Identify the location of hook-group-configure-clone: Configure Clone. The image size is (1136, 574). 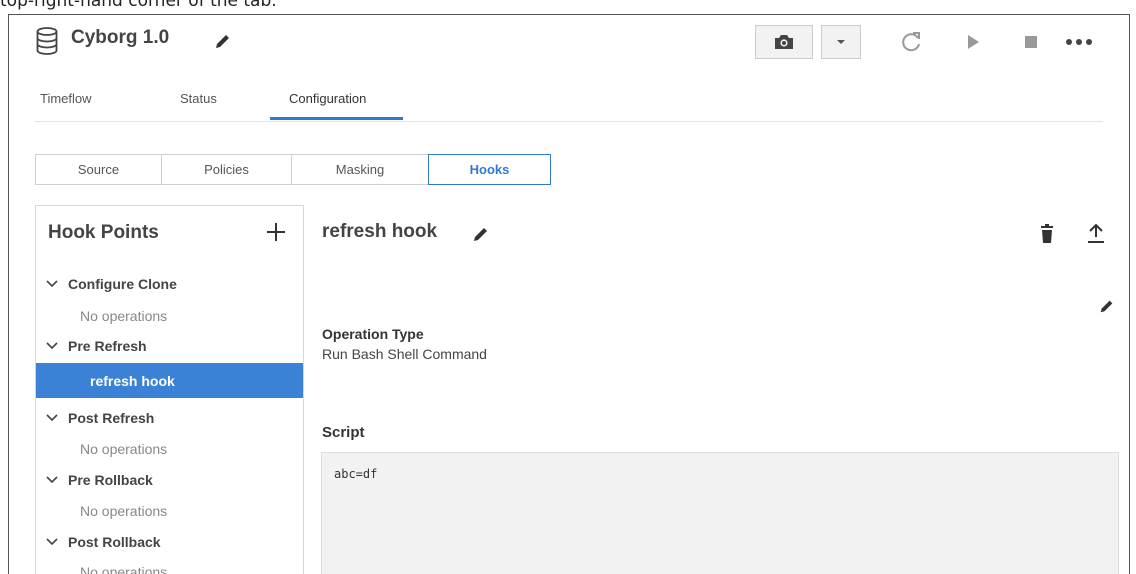
(111, 284).